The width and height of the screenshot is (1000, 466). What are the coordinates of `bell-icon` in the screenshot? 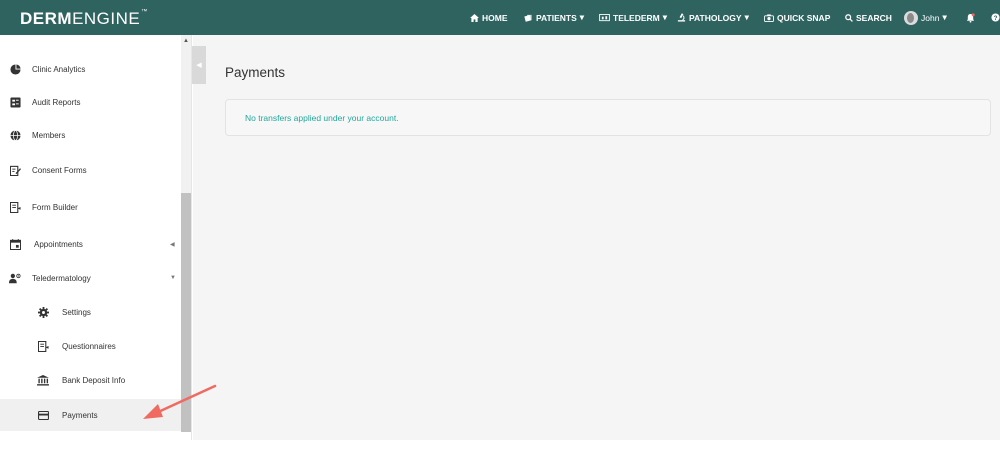 It's located at (970, 17).